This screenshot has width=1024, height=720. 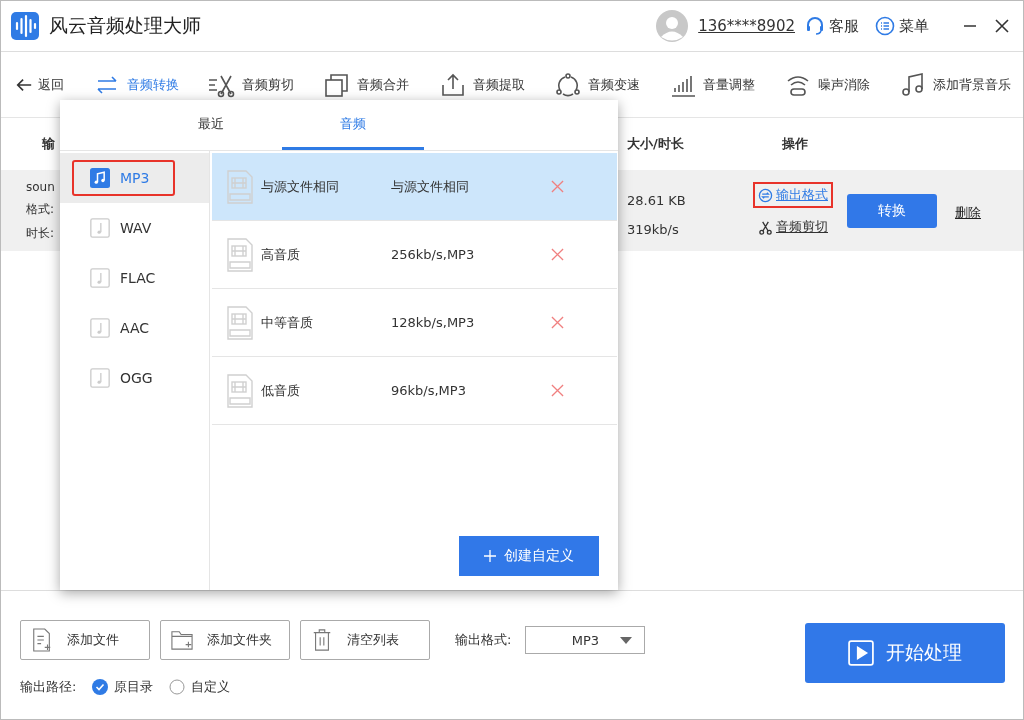 What do you see at coordinates (728, 84) in the screenshot?
I see `toolbar-tab: 音量调整` at bounding box center [728, 84].